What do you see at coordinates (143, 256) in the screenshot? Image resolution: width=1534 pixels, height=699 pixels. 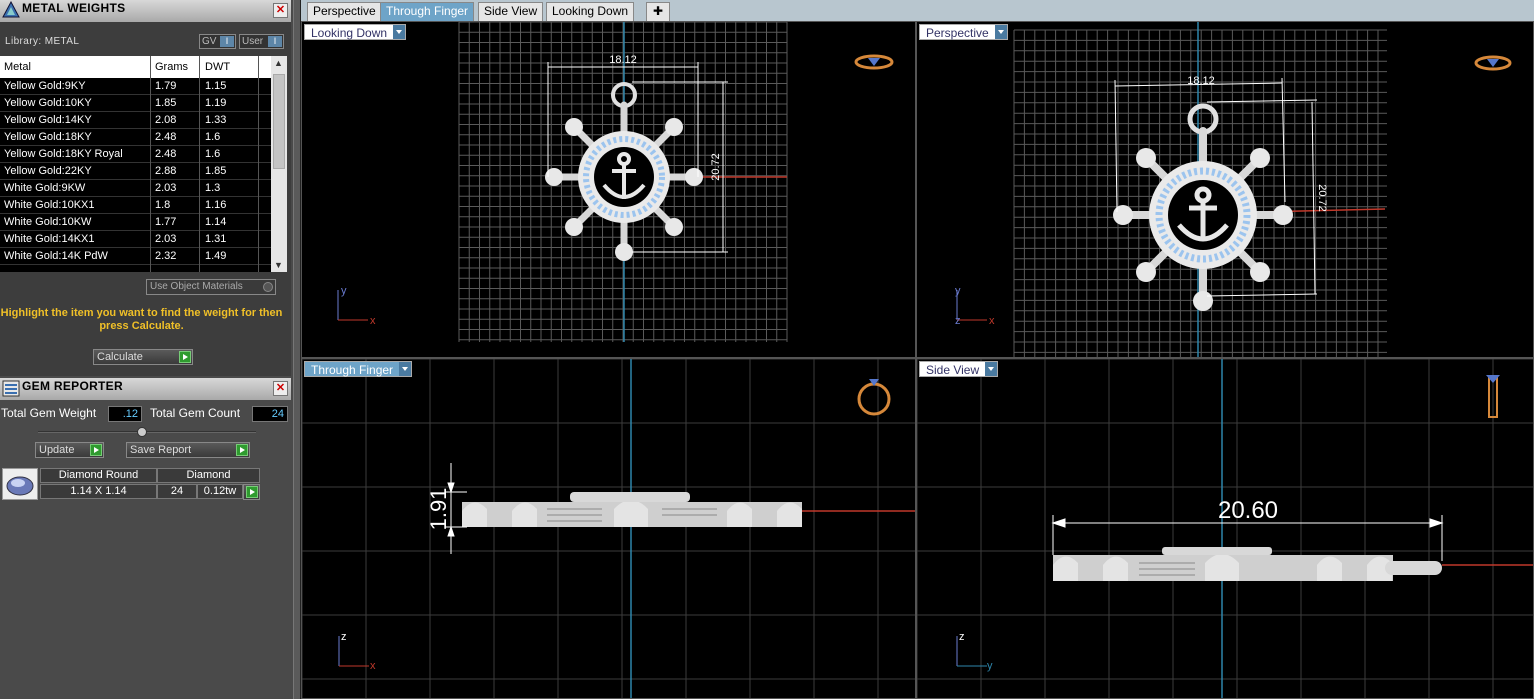 I see `table-row: White Gold:14K PdW 2.32 1.49` at bounding box center [143, 256].